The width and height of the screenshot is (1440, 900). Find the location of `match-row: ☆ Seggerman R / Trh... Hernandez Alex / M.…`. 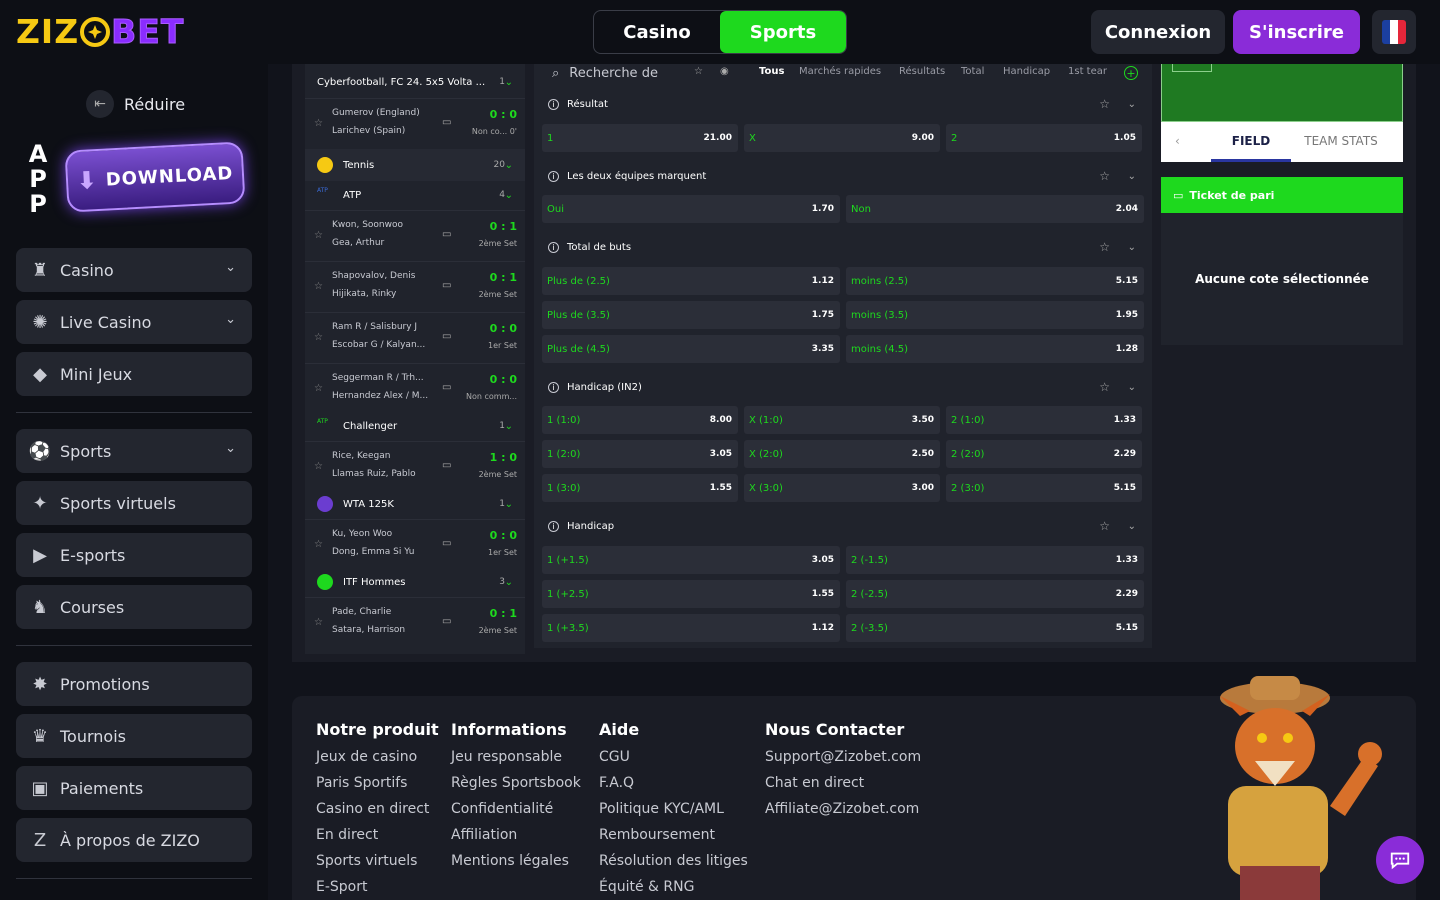

match-row: ☆ Seggerman R / Trh... Hernandez Alex / M.… is located at coordinates (415, 388).